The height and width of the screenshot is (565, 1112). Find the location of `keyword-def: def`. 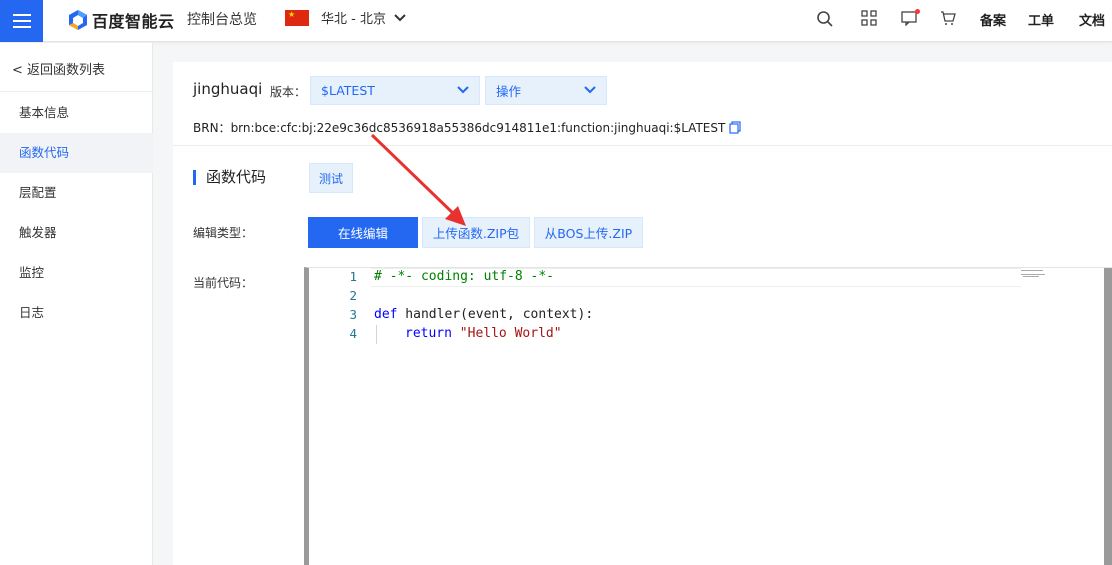

keyword-def: def is located at coordinates (386, 314).